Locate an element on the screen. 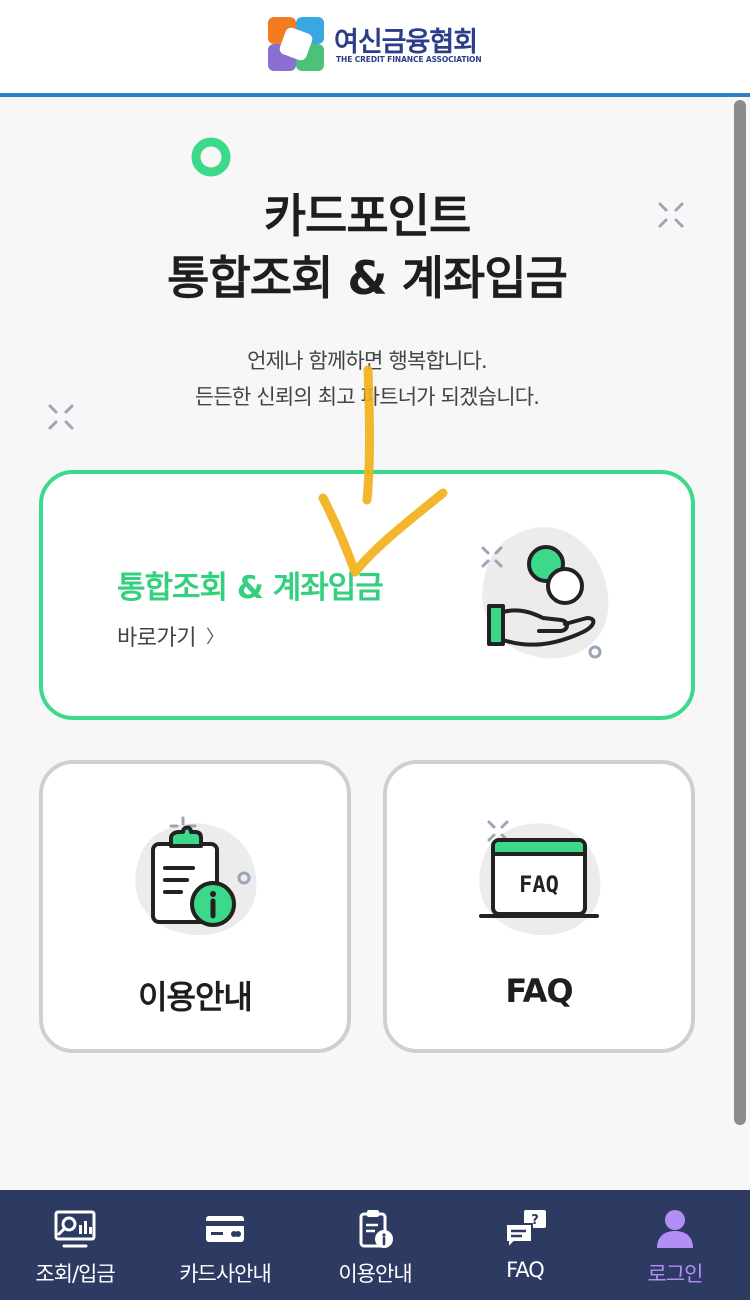  annotation-arrow-icon is located at coordinates (383, 471).